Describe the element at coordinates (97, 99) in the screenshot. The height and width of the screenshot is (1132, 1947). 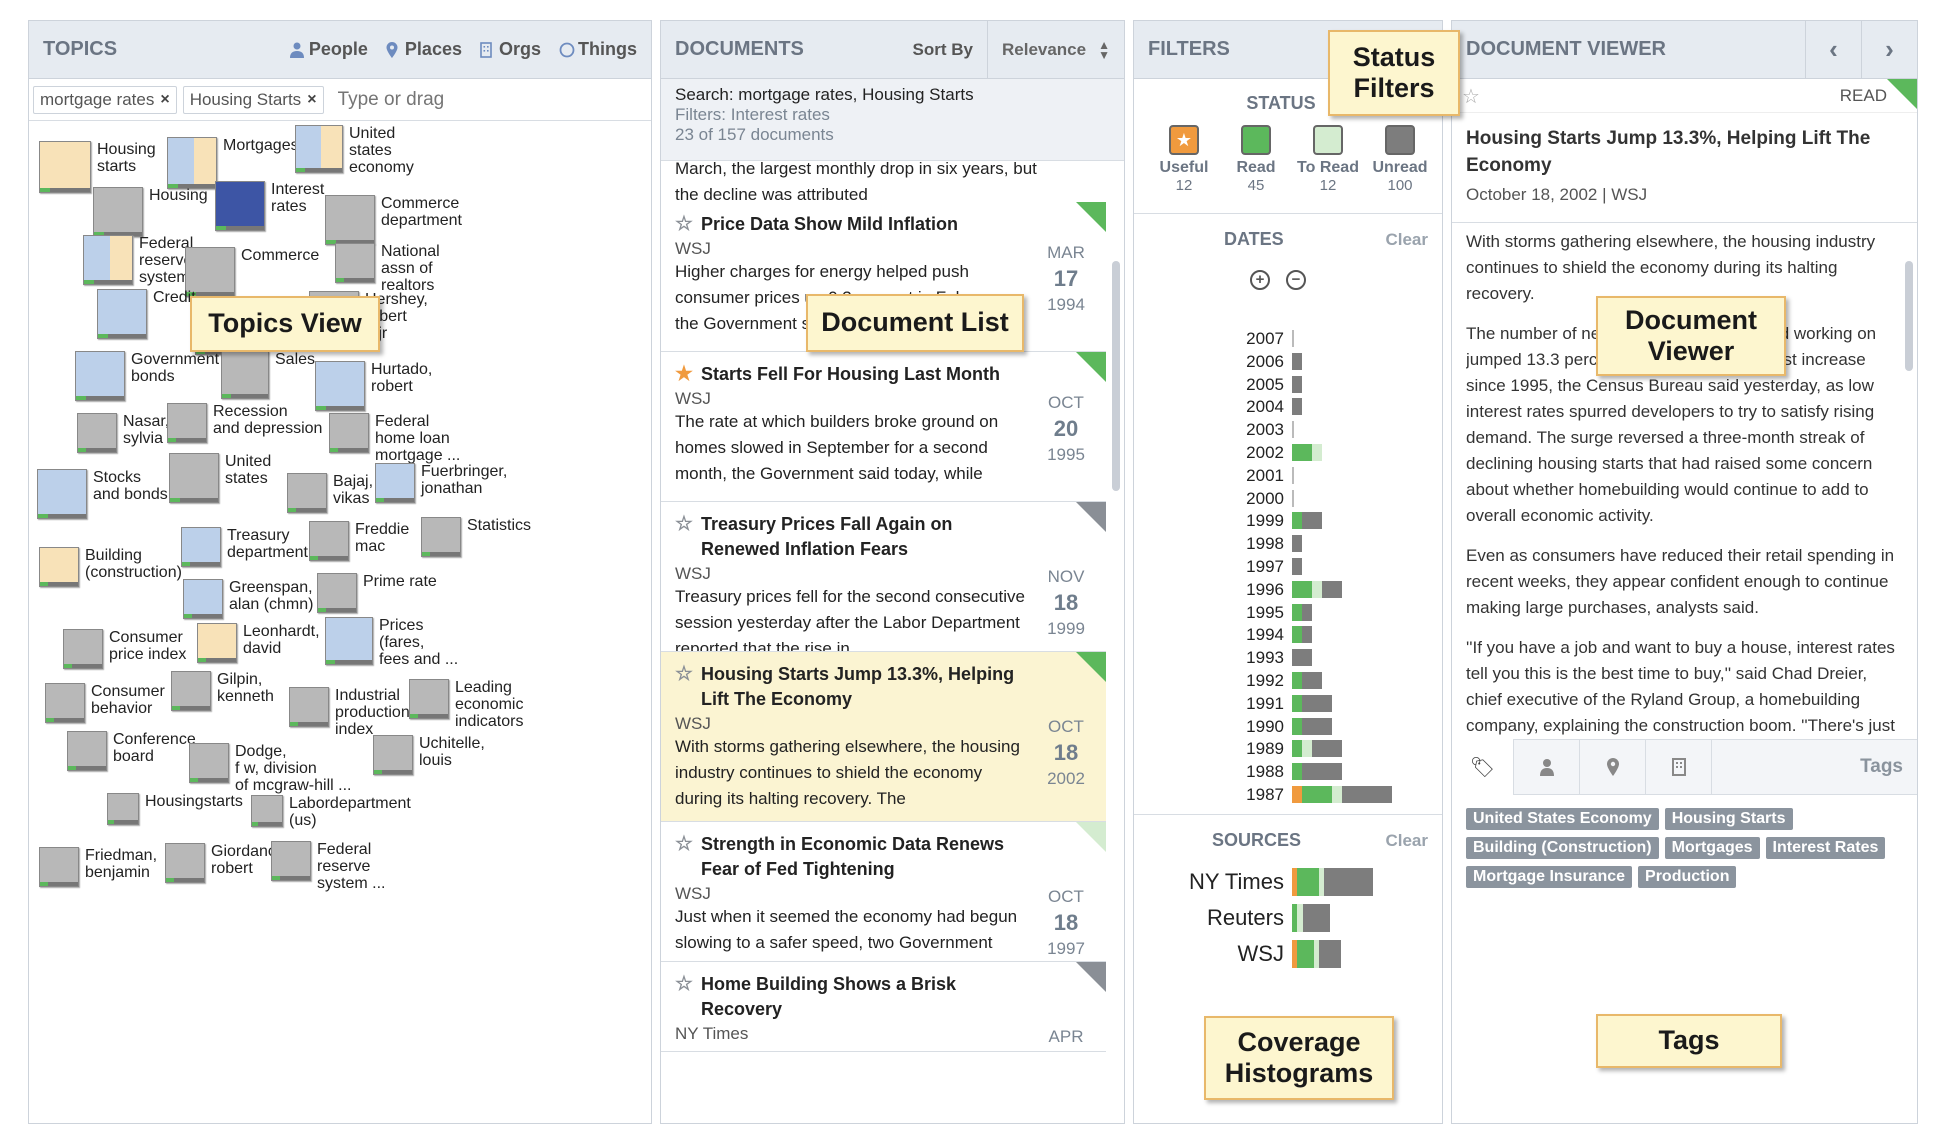
I see `chip-label: mortgage rates` at that location.